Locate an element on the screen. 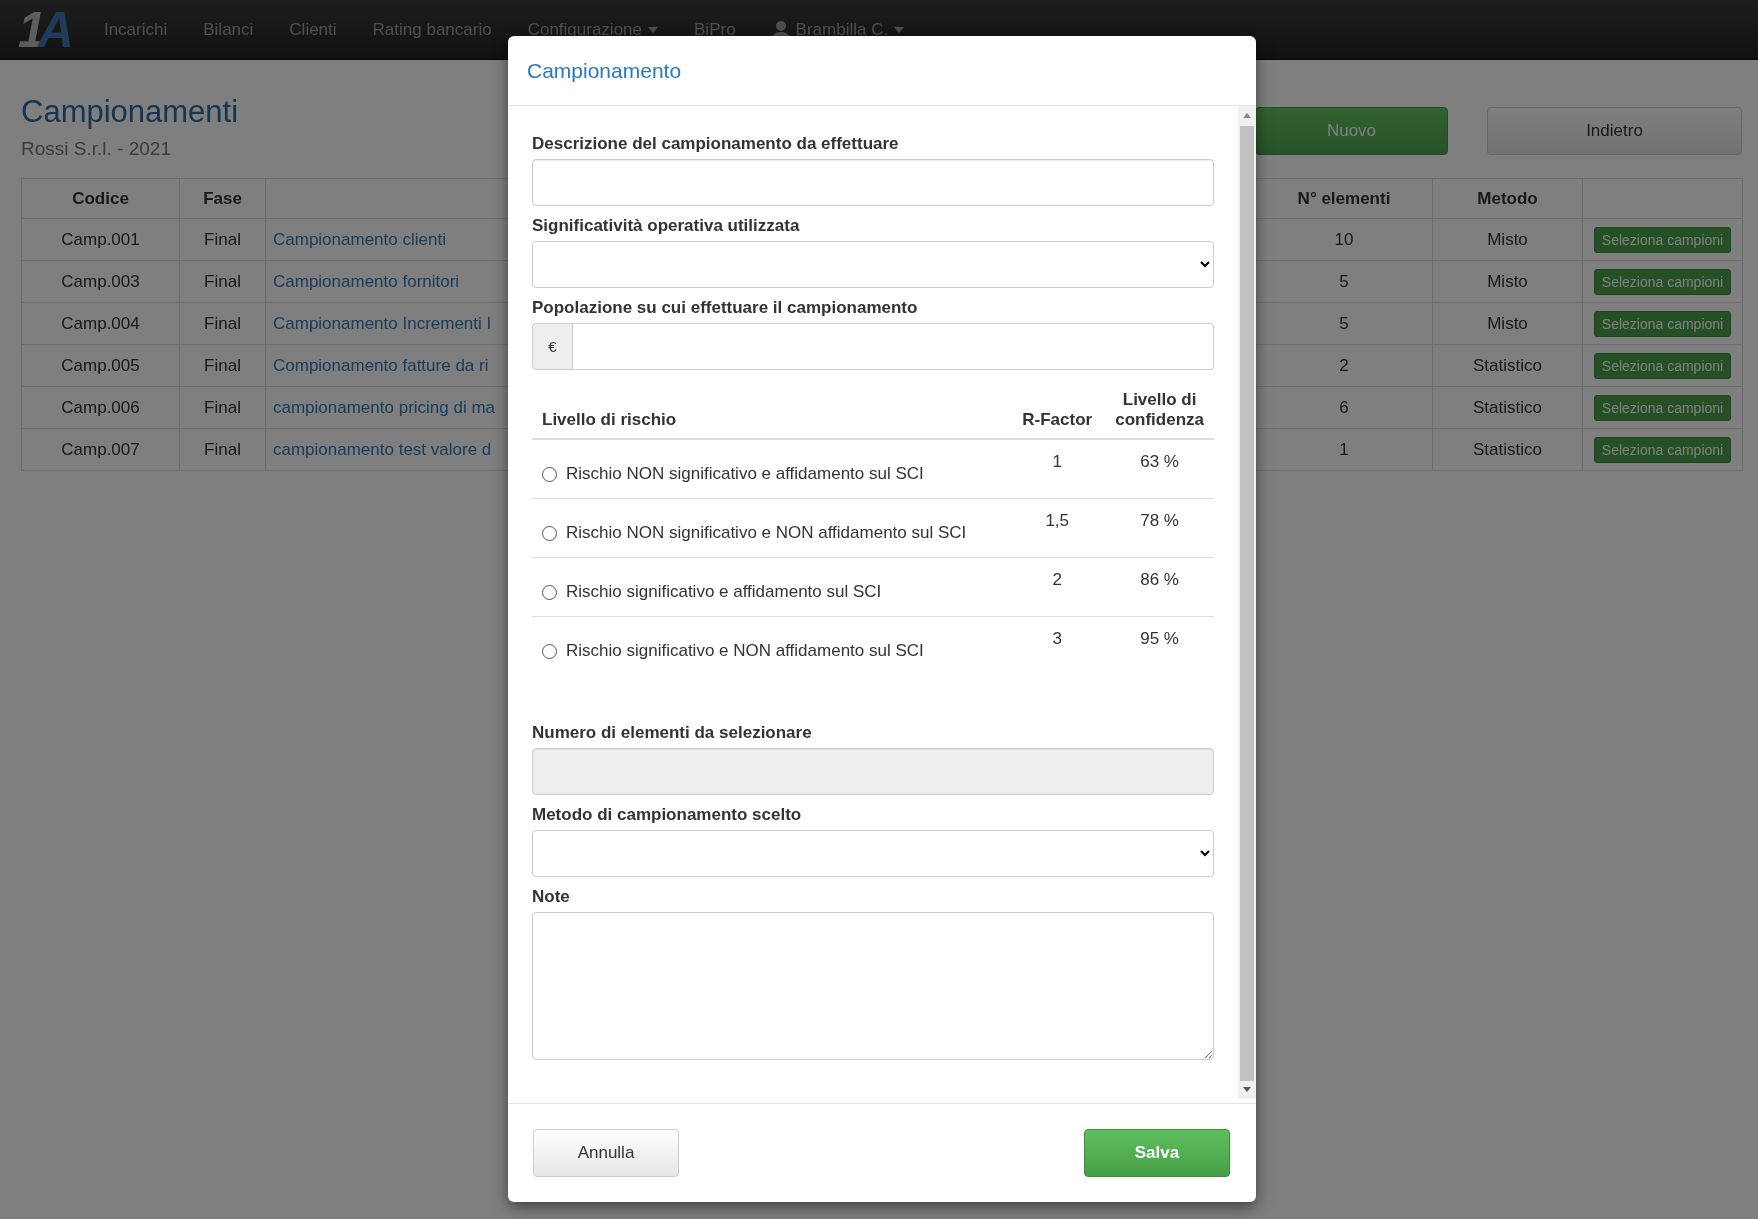 Image resolution: width=1758 pixels, height=1219 pixels. field-label: Note is located at coordinates (551, 897).